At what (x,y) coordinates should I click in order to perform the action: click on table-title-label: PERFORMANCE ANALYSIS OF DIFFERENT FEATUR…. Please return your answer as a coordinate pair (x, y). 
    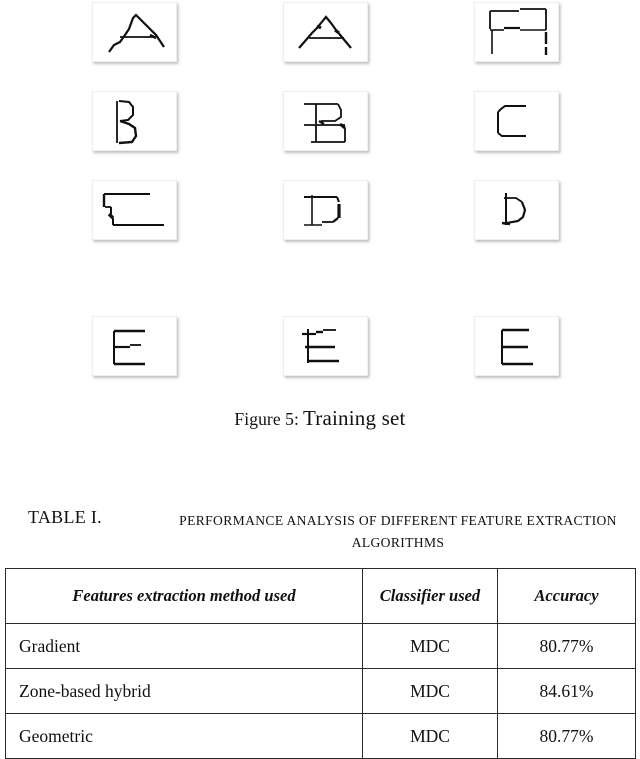
    Looking at the image, I should click on (398, 531).